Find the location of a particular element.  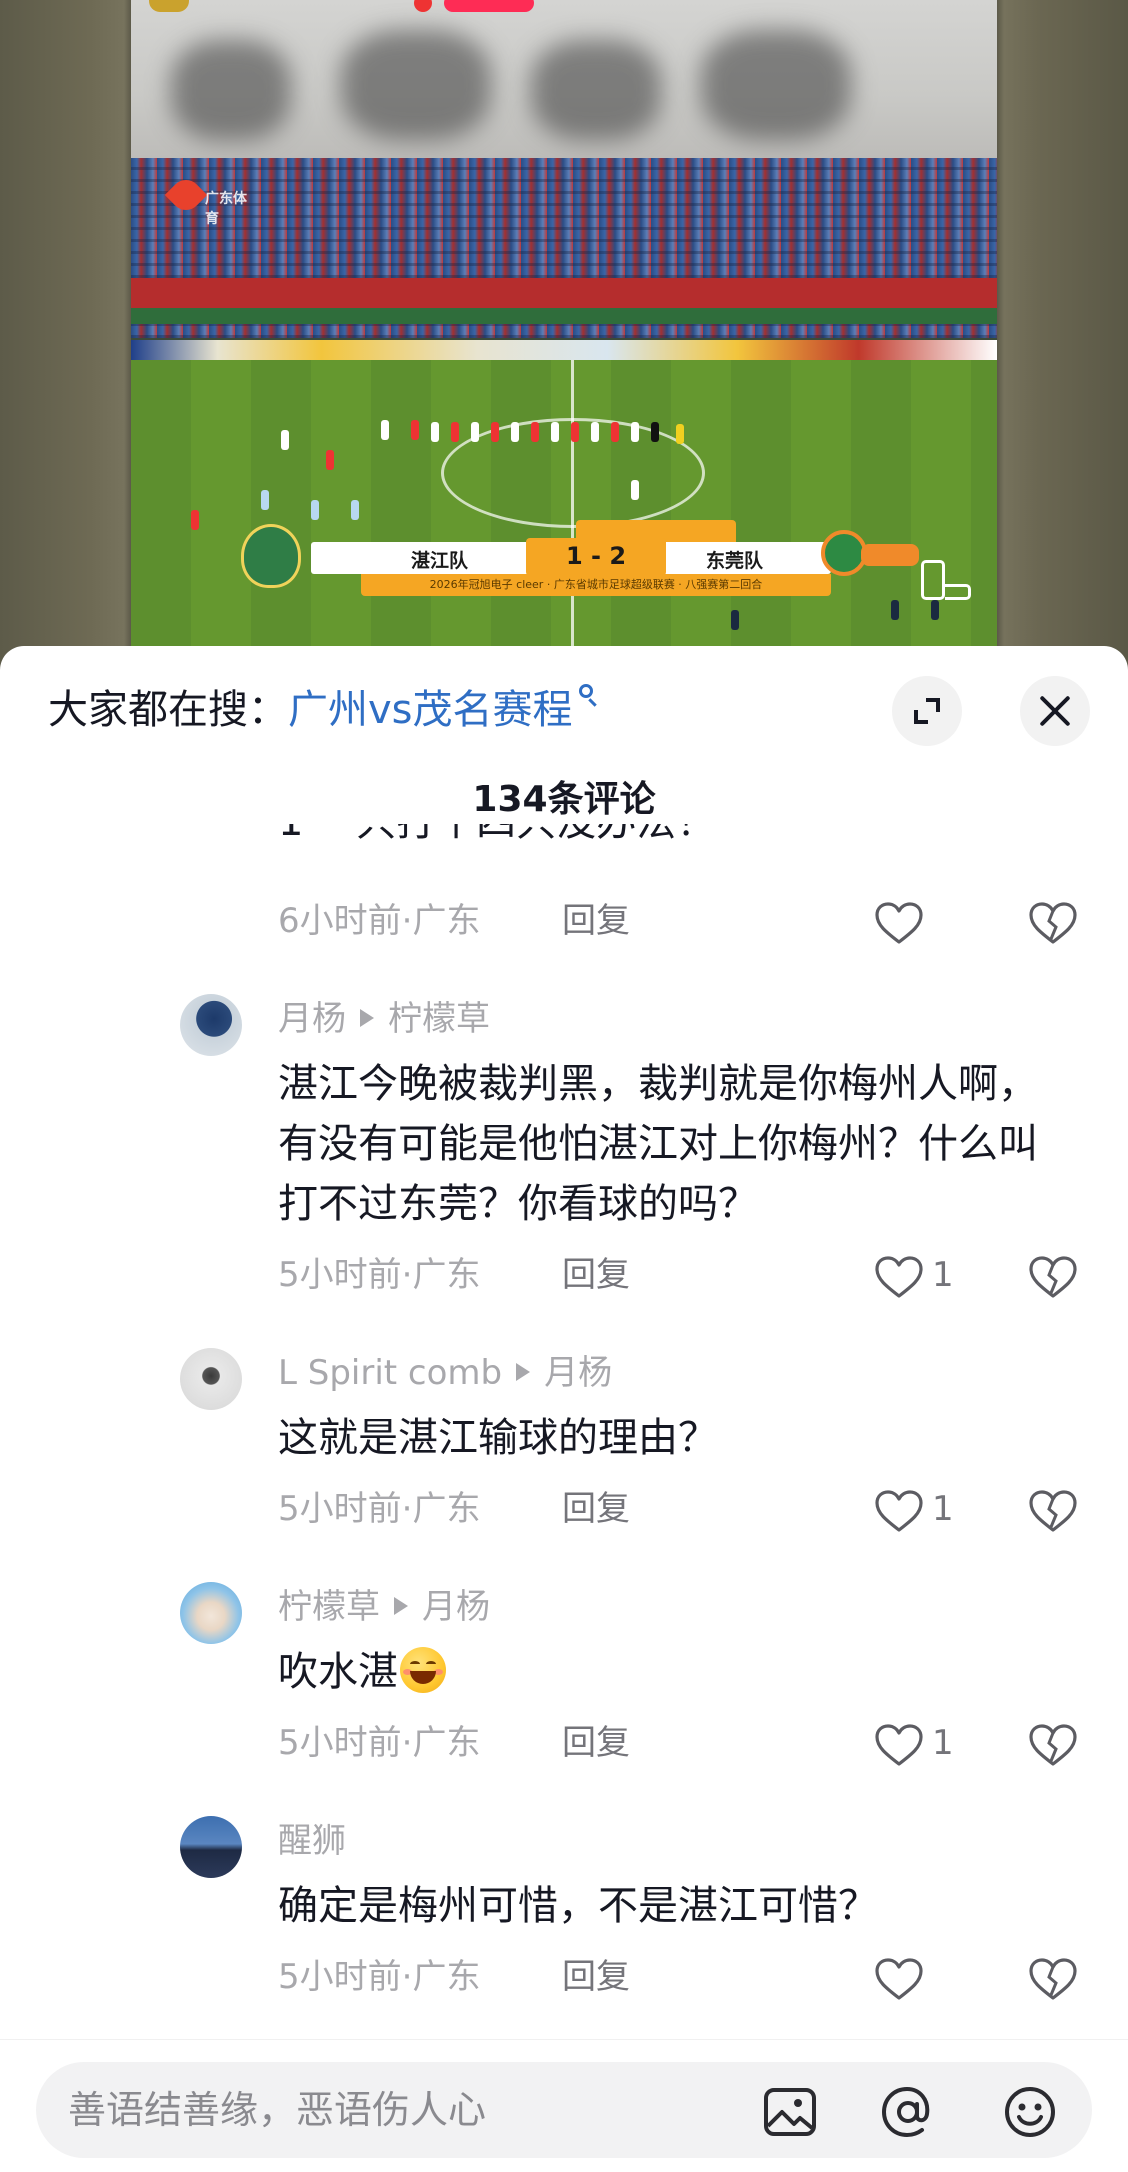

comment-text: 吹水湛 is located at coordinates (673, 1672).